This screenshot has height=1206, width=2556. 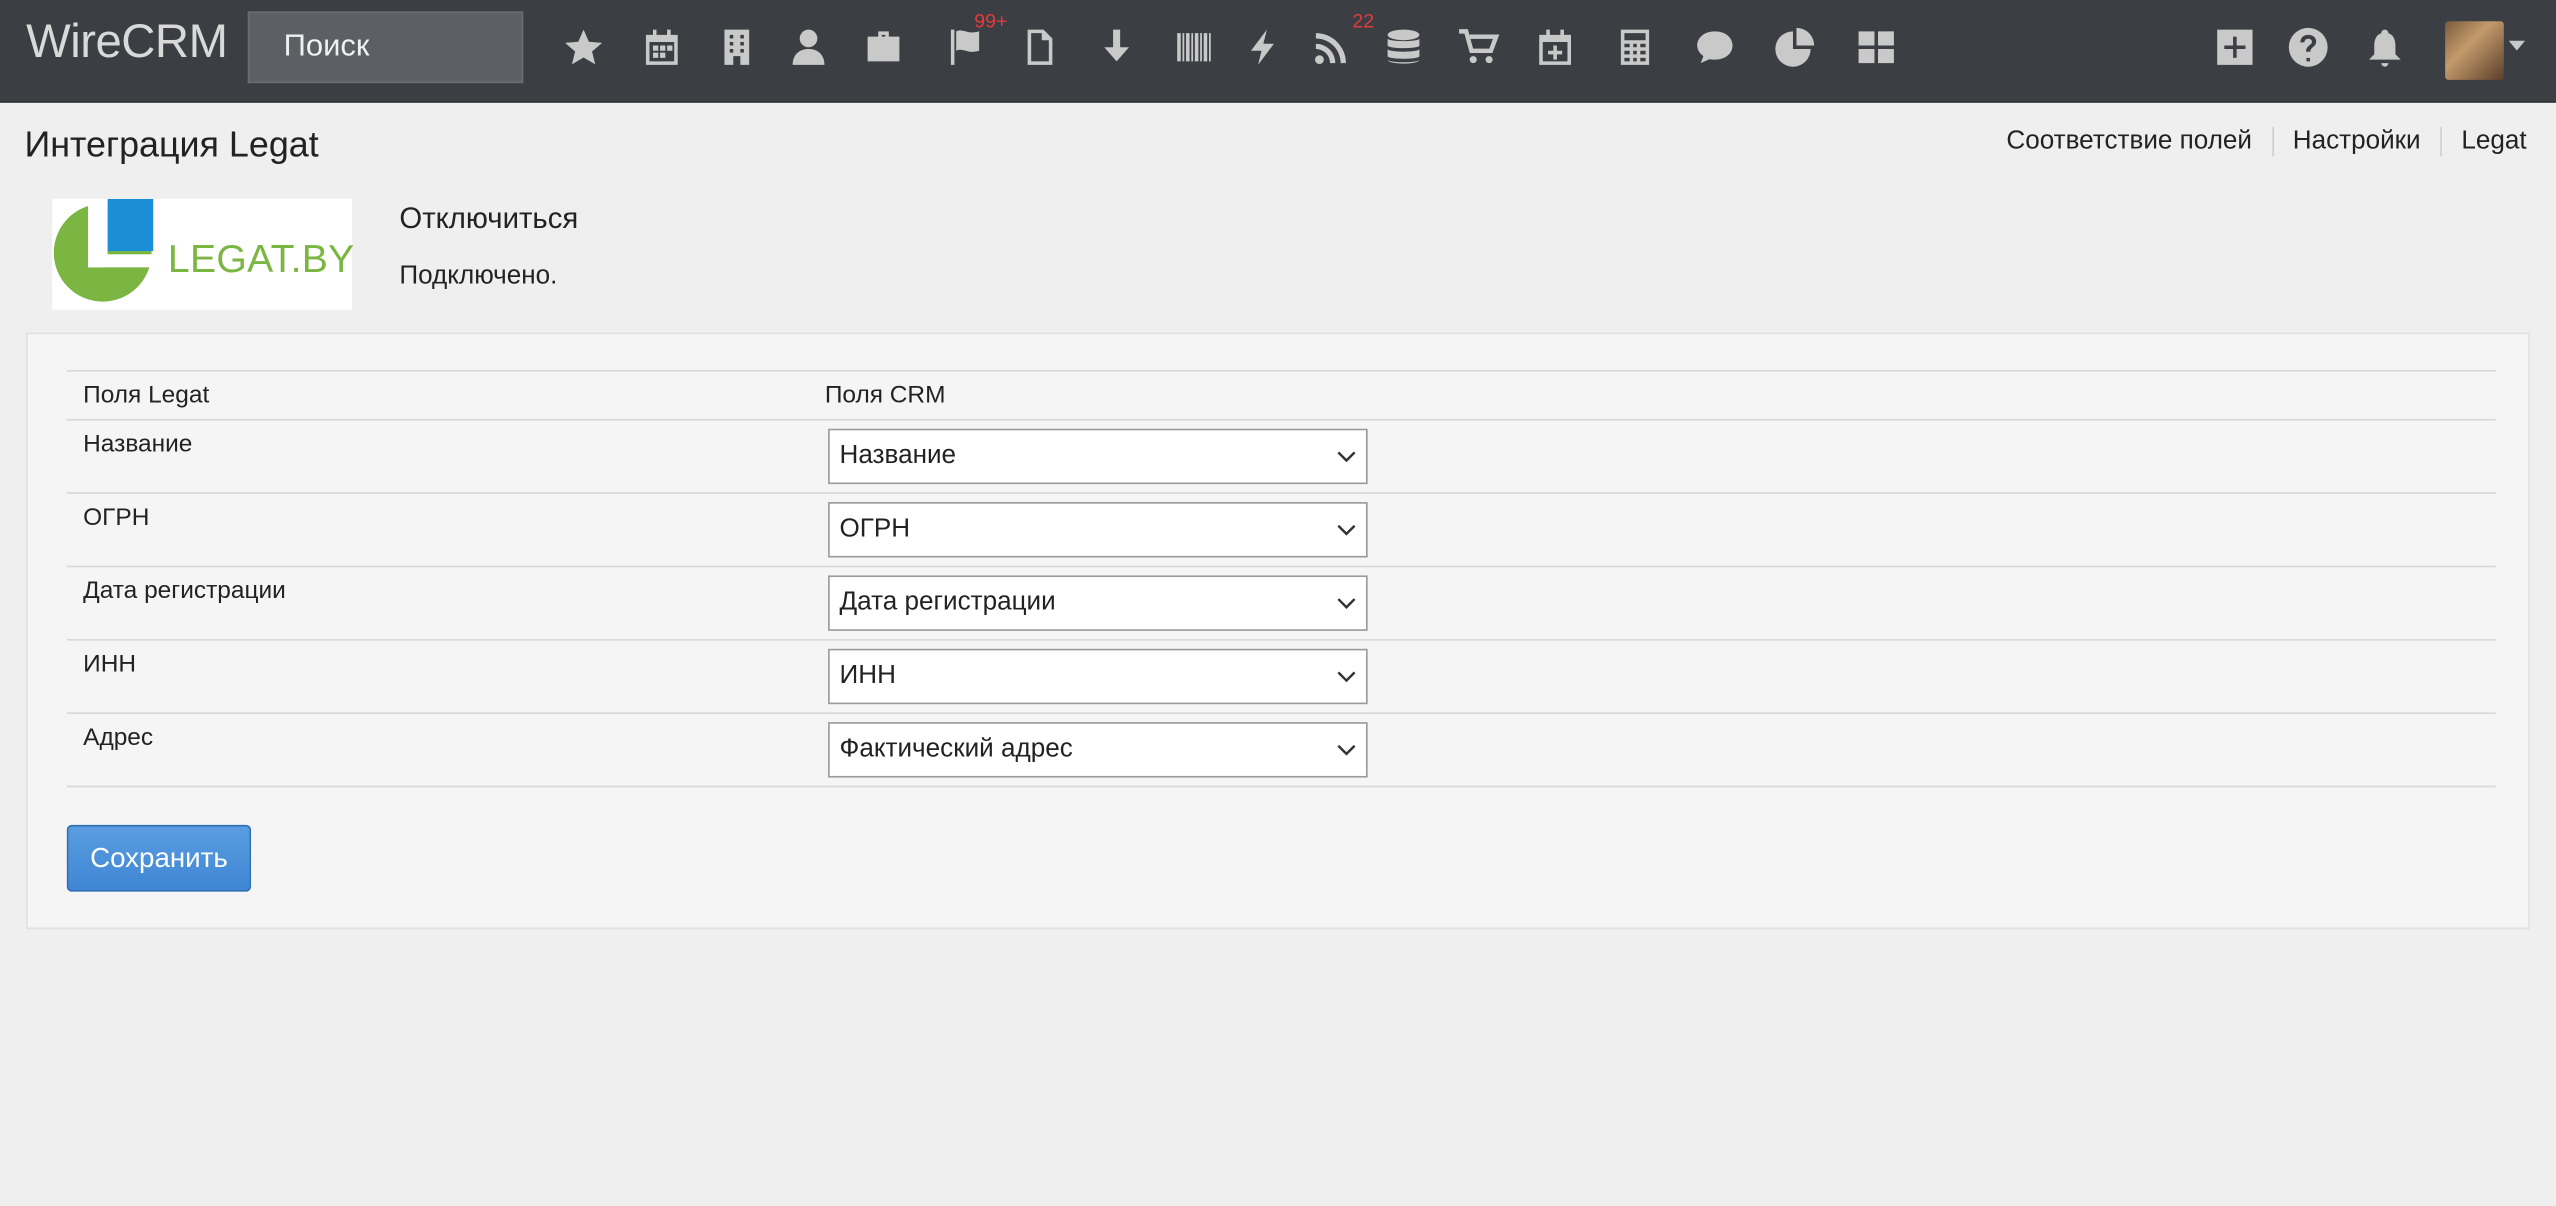 What do you see at coordinates (1635, 47) in the screenshot?
I see `calculator-icon` at bounding box center [1635, 47].